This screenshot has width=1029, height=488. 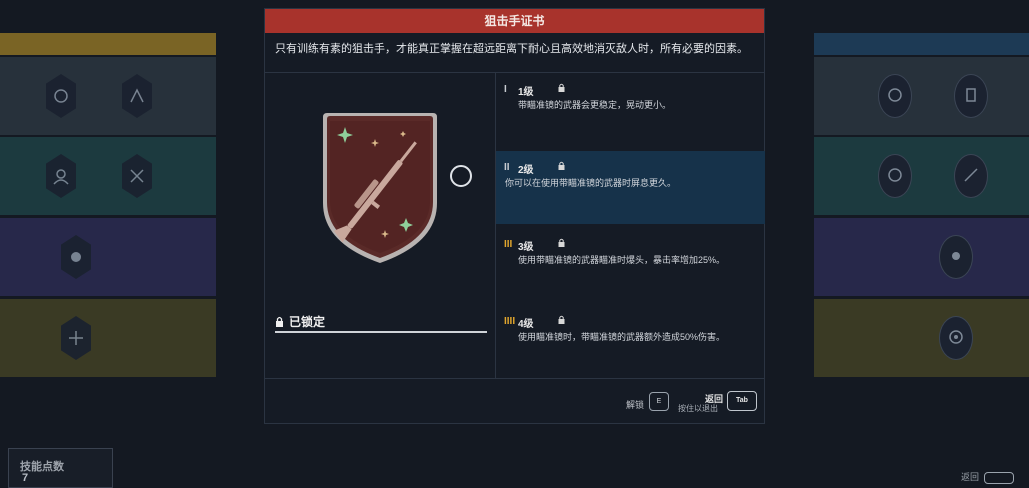 What do you see at coordinates (108, 44) in the screenshot?
I see `left-strip-top` at bounding box center [108, 44].